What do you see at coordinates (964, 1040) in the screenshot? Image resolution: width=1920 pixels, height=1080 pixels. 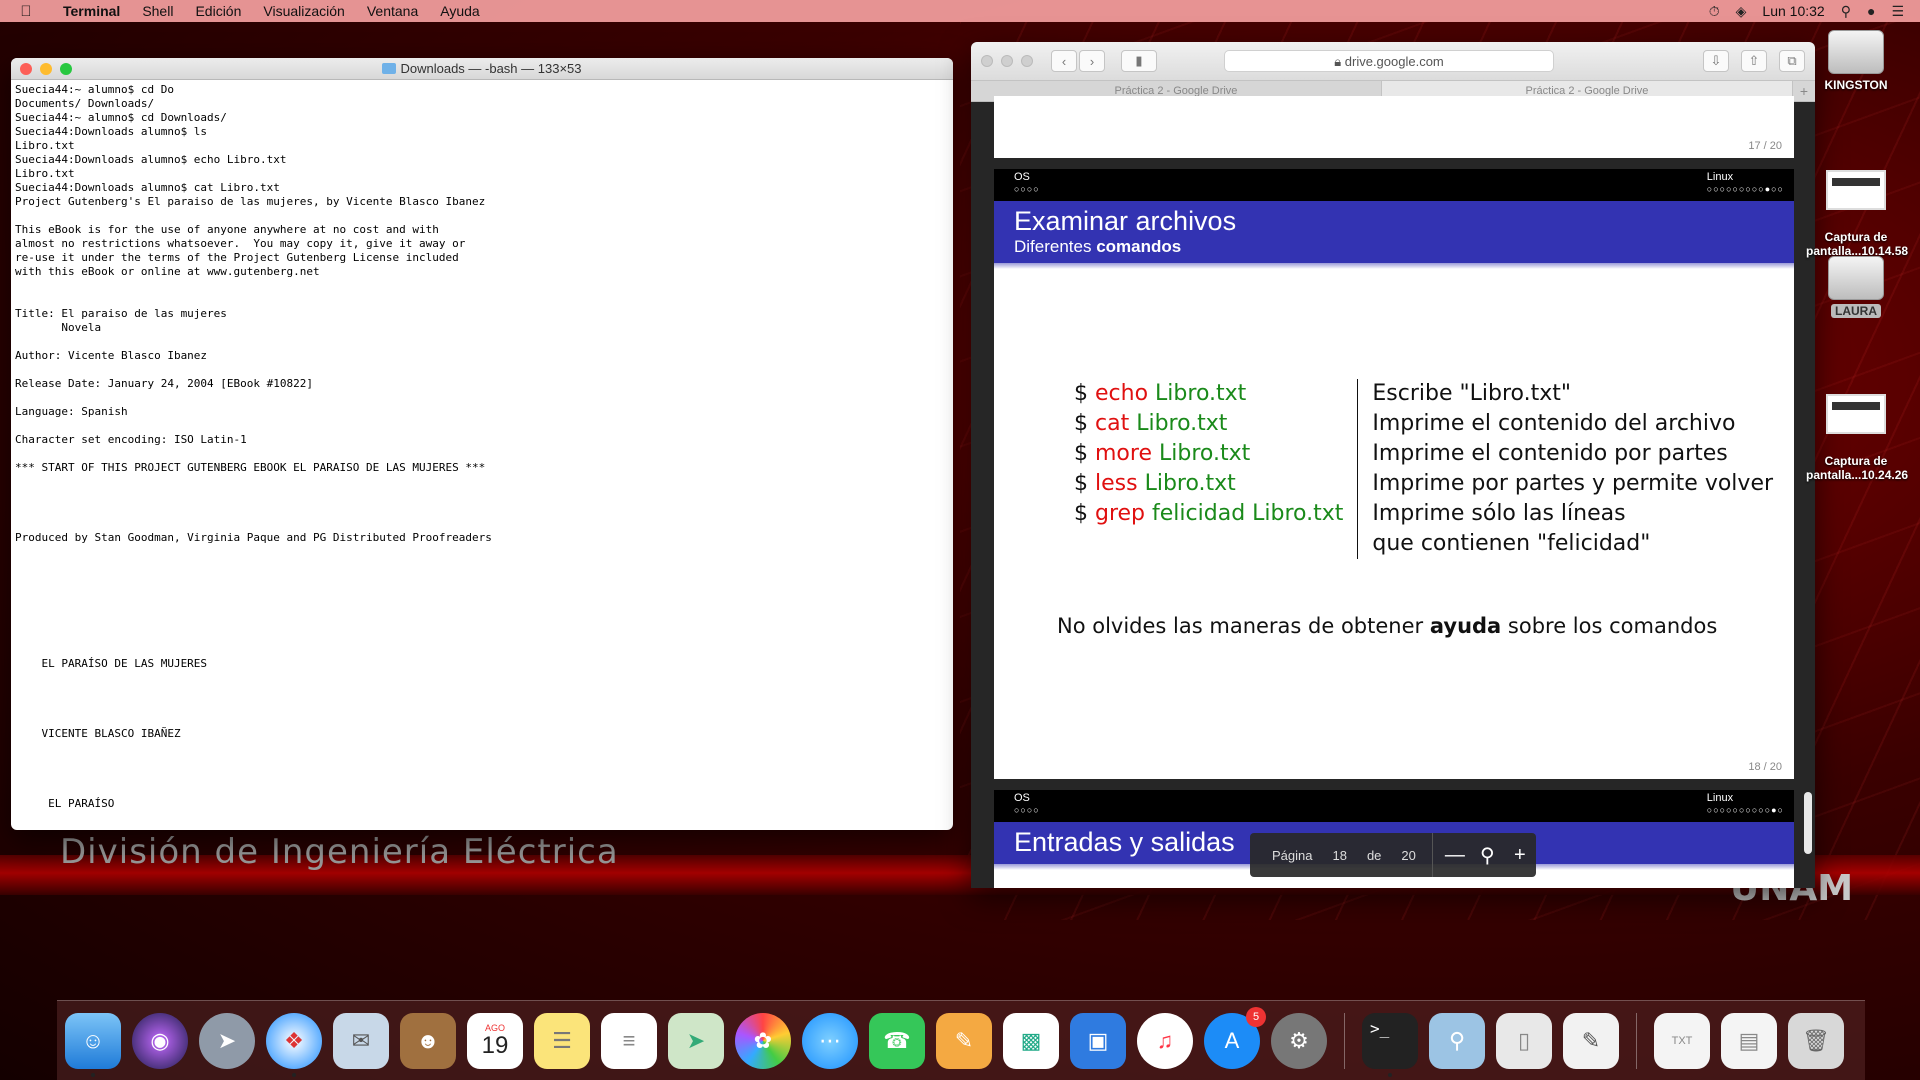 I see `pages-icon: ✎` at bounding box center [964, 1040].